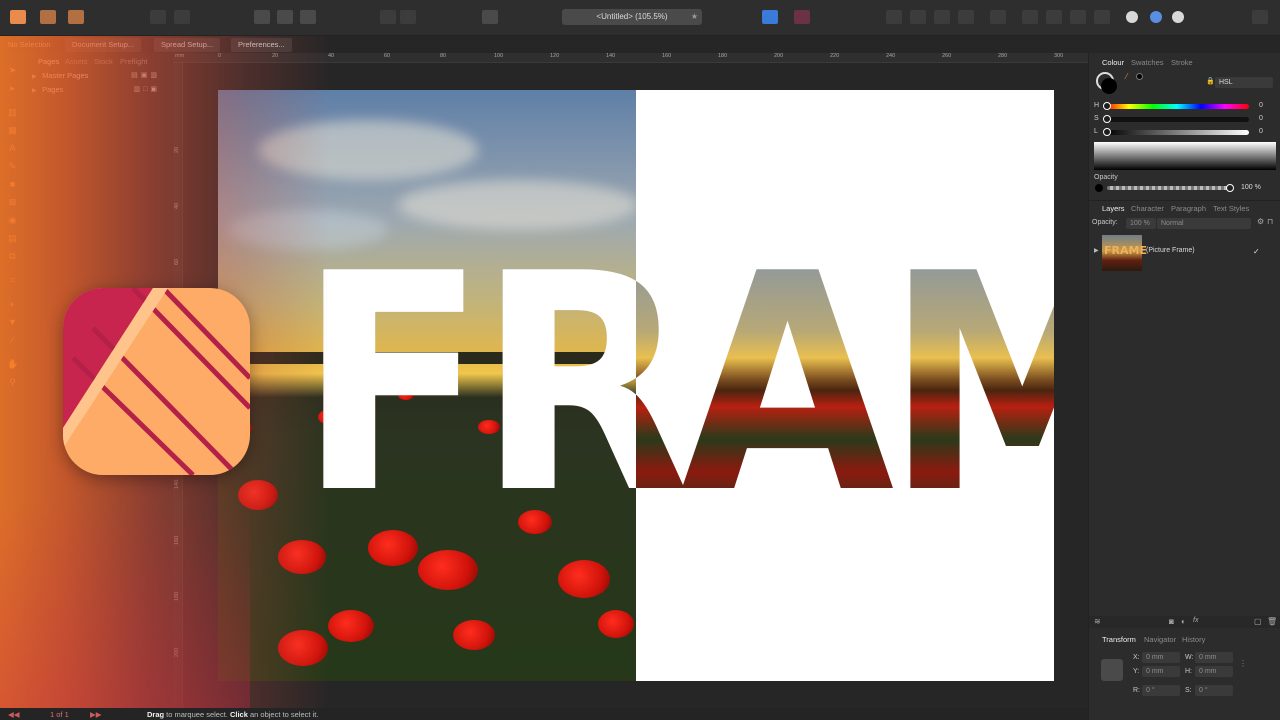 This screenshot has height=720, width=1280. Describe the element at coordinates (262, 17) in the screenshot. I see `page-view-icon` at that location.